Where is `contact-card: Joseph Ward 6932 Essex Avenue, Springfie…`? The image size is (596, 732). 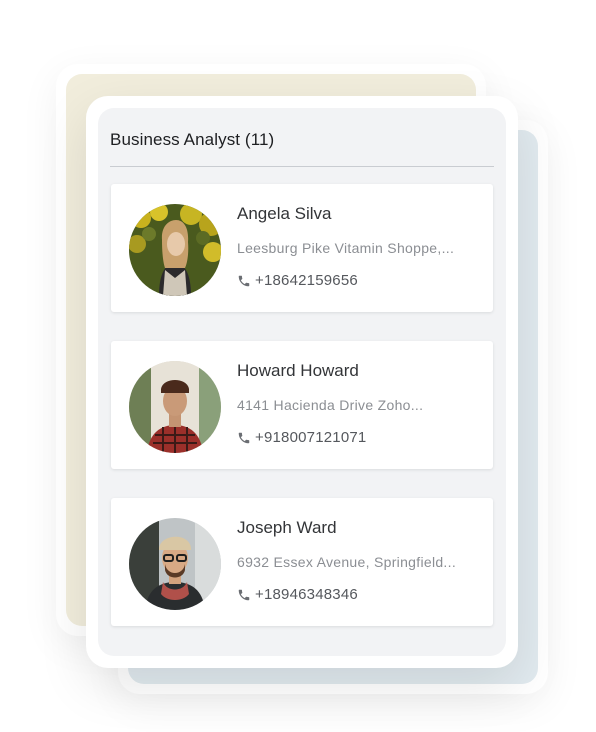 contact-card: Joseph Ward 6932 Essex Avenue, Springfie… is located at coordinates (302, 562).